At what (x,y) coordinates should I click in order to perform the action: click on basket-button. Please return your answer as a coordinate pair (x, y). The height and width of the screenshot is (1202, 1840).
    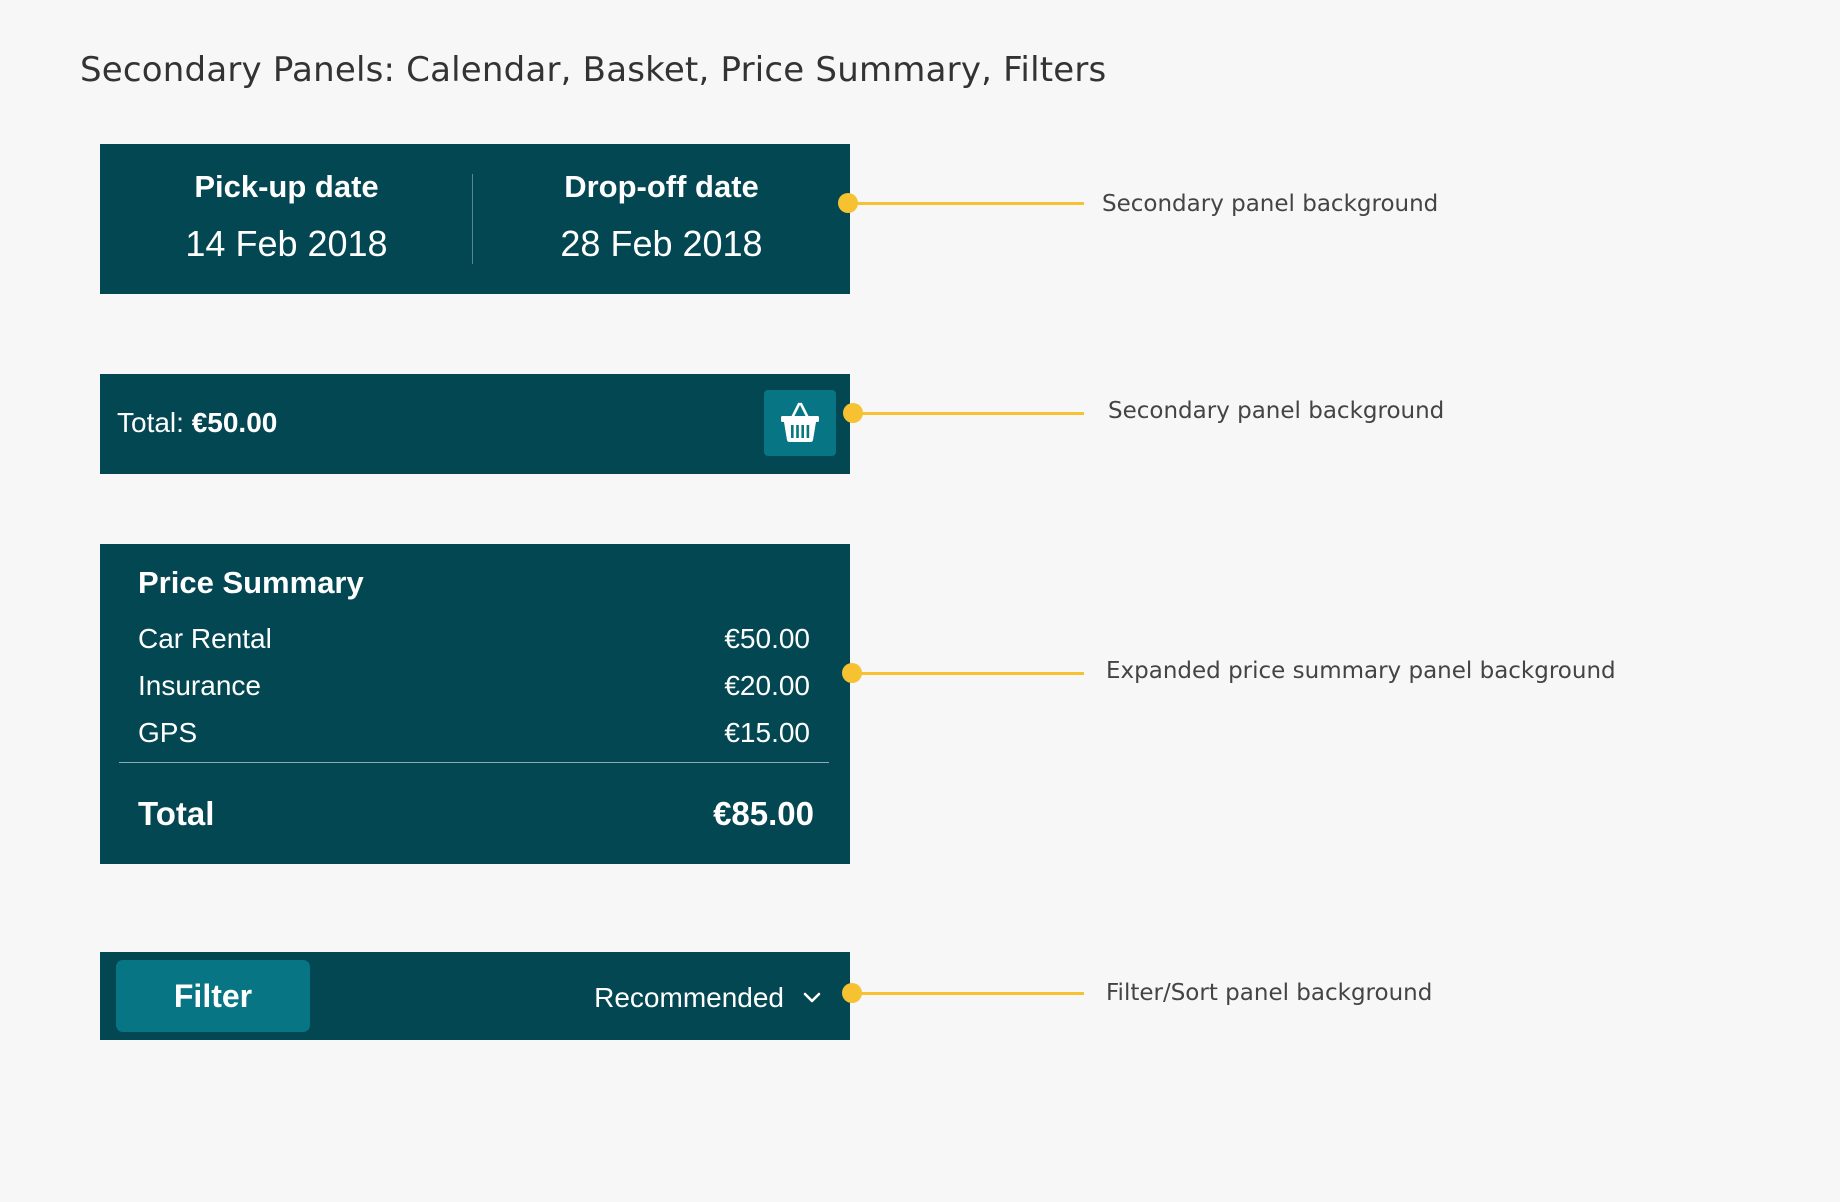
    Looking at the image, I should click on (800, 423).